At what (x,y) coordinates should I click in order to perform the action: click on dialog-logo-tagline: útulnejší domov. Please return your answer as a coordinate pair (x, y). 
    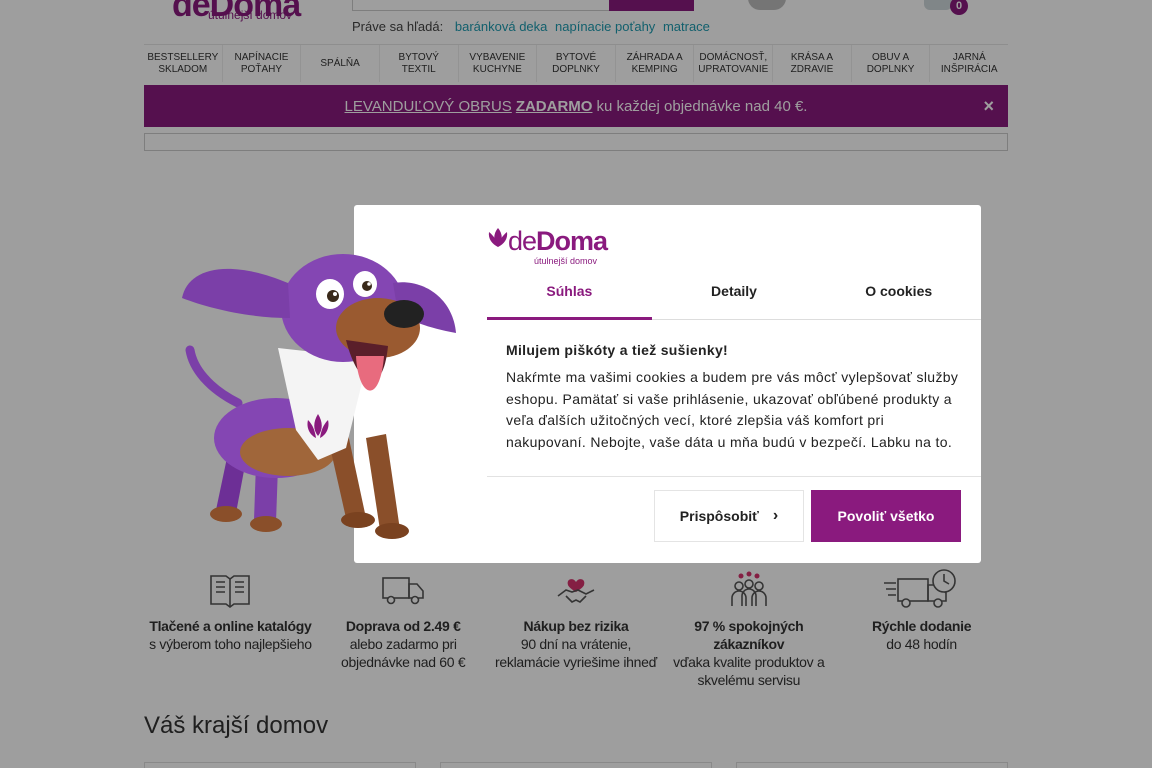
    Looking at the image, I should click on (566, 261).